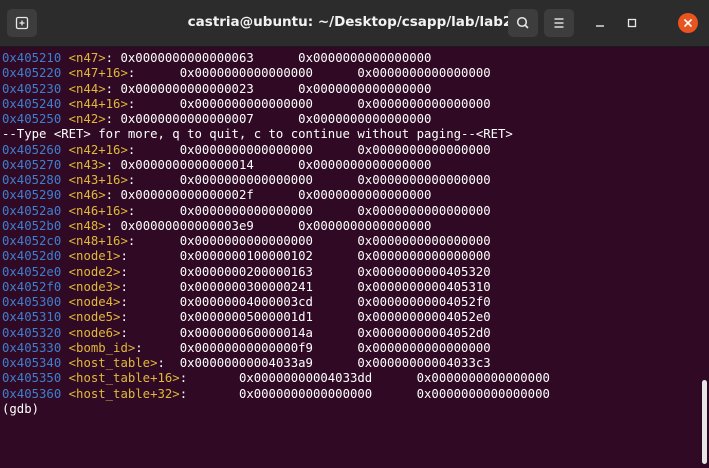 The width and height of the screenshot is (709, 468). I want to click on symbol-label: <n43+16>, so click(98, 180).